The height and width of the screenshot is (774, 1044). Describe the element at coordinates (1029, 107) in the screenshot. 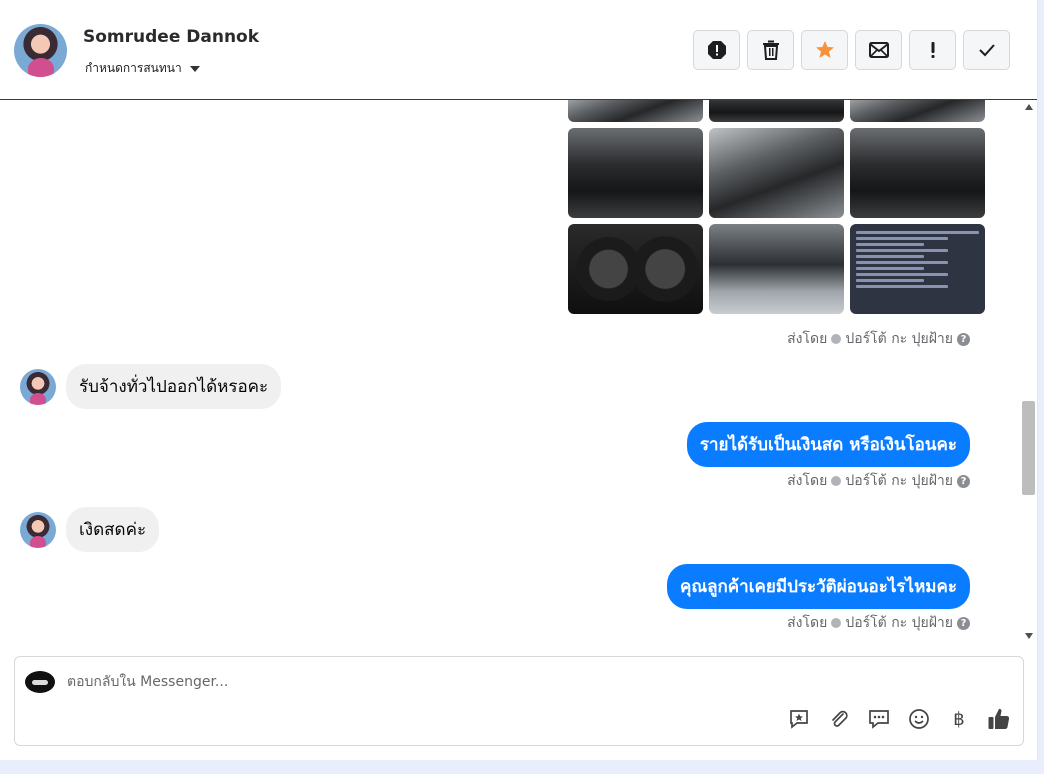

I see `scroll-up-arrow-icon` at that location.